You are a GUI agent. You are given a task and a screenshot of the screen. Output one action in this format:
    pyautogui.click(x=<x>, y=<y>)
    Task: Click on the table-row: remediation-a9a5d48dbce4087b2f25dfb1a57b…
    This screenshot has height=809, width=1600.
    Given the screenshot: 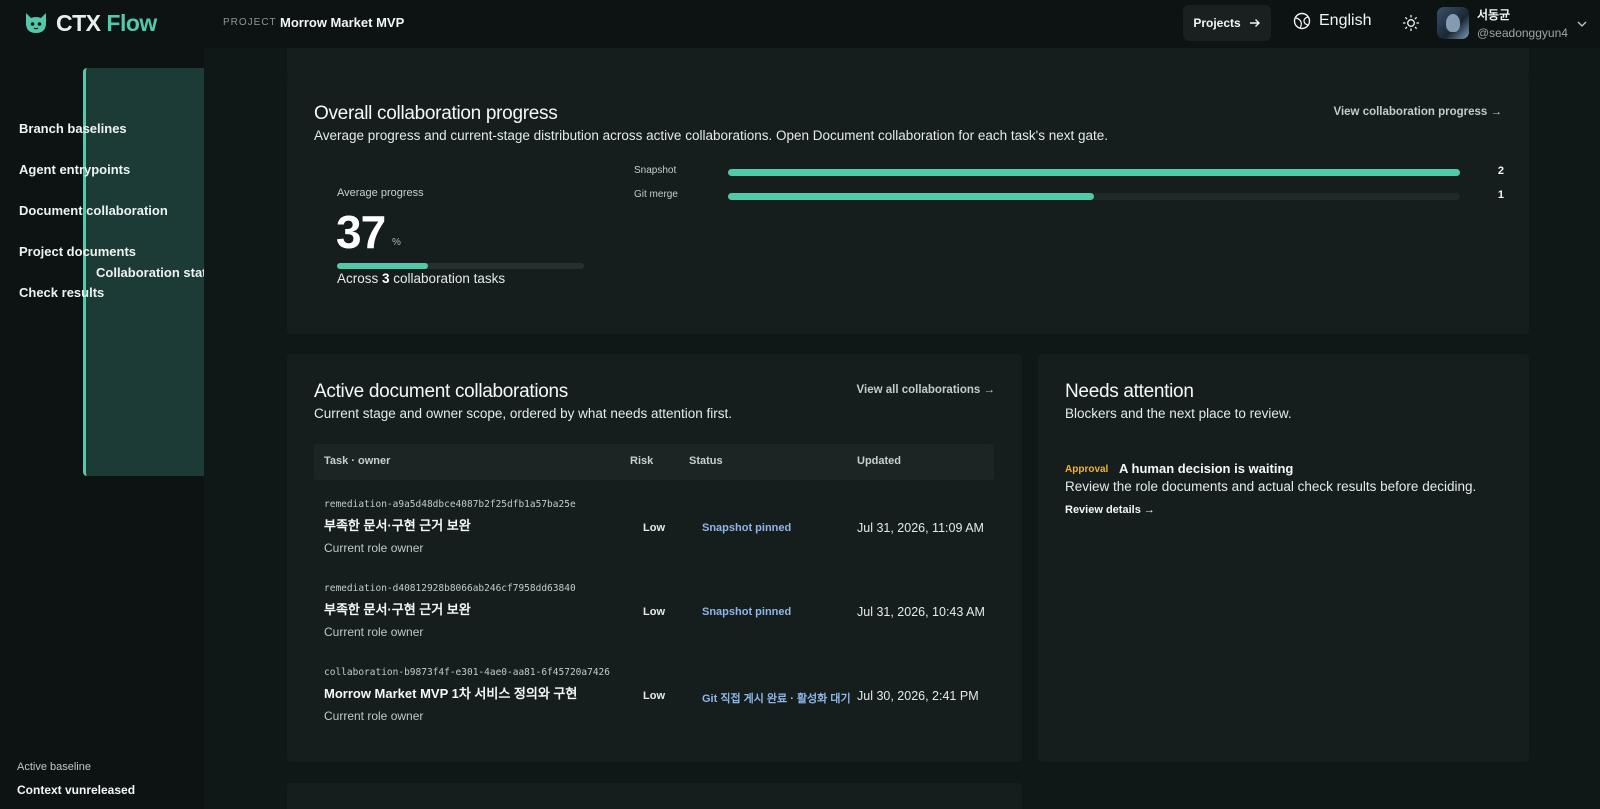 What is the action you would take?
    pyautogui.click(x=654, y=541)
    